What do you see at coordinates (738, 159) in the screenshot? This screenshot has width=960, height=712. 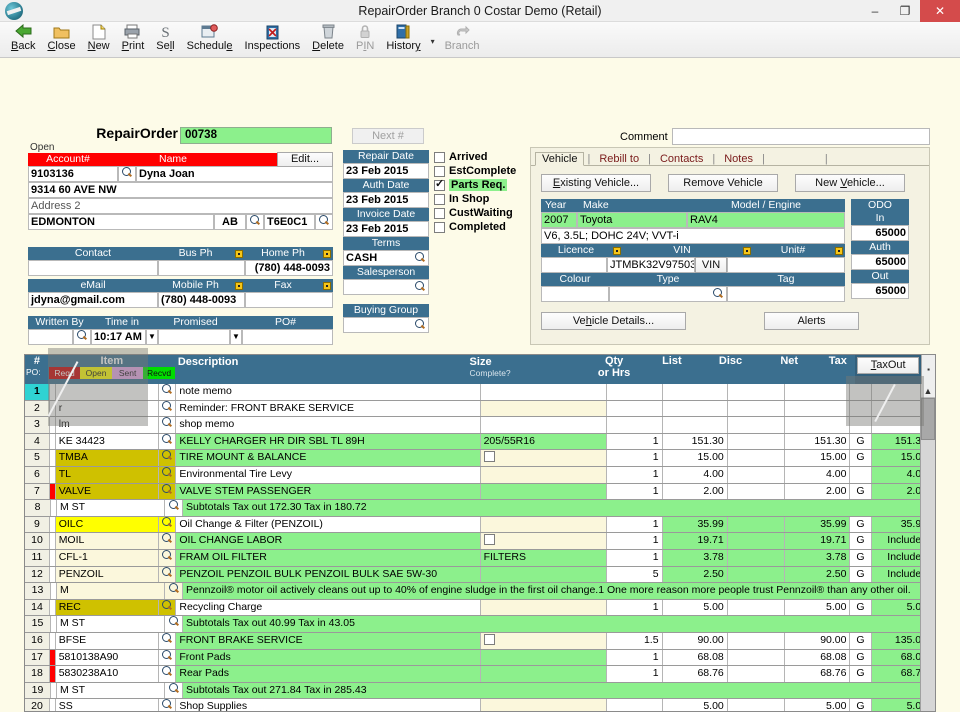 I see `tab-notes: Notes` at bounding box center [738, 159].